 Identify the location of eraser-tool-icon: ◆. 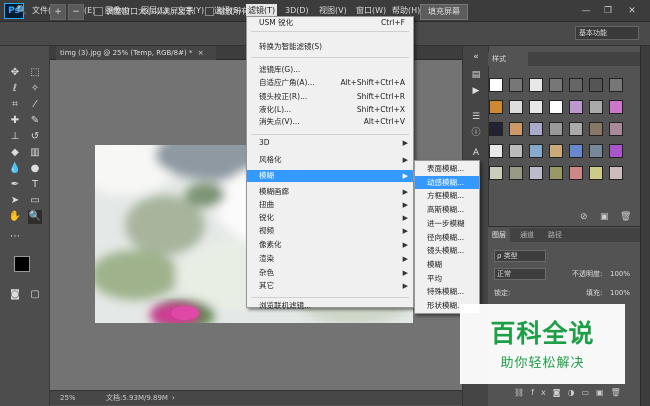
(15, 153).